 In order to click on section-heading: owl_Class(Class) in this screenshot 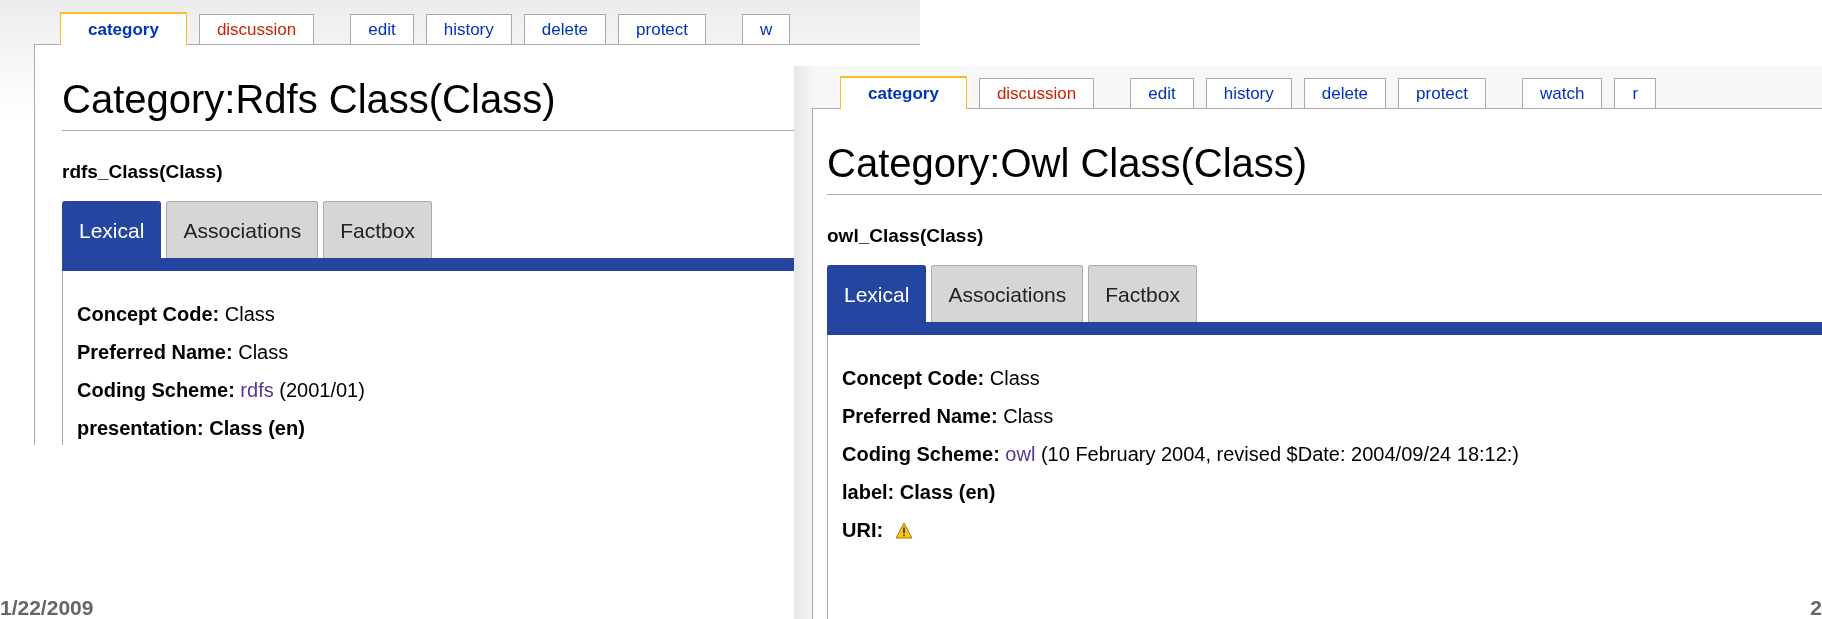, I will do `click(906, 236)`.